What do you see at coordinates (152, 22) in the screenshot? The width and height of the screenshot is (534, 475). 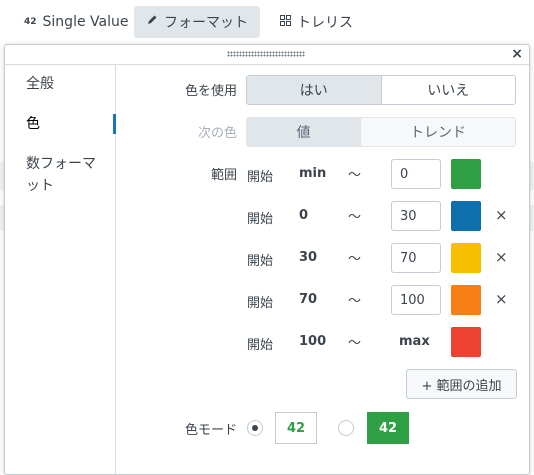 I see `pencil-icon` at bounding box center [152, 22].